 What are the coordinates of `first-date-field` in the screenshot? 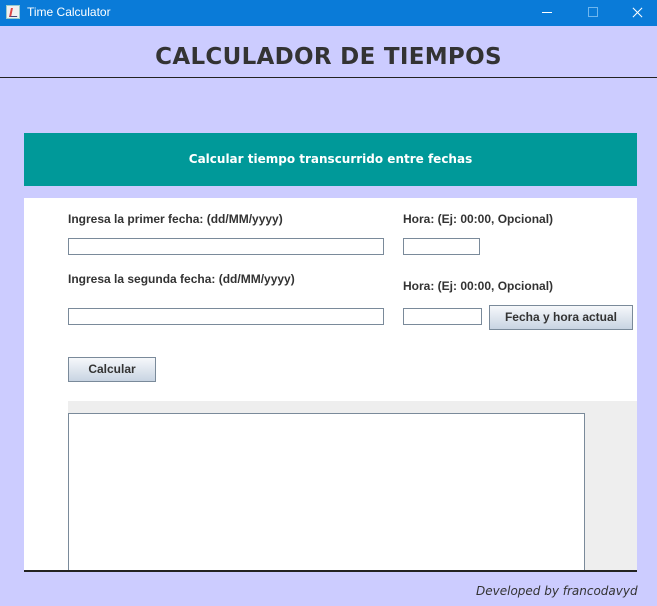 It's located at (226, 246).